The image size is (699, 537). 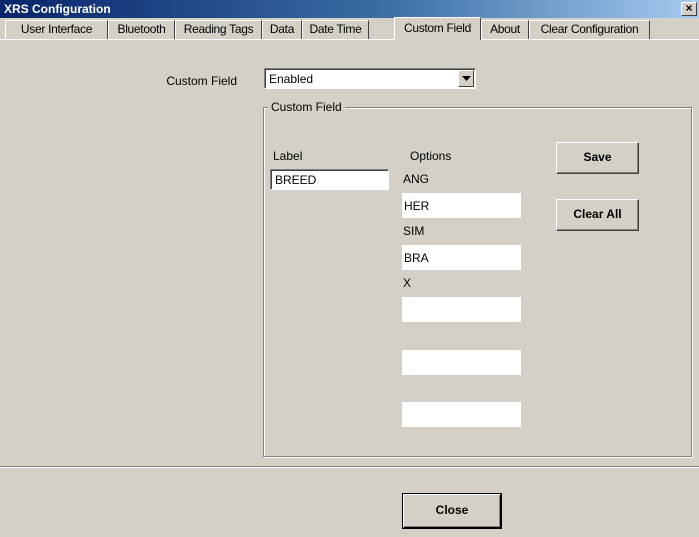 I want to click on dropdown-arrow-button, so click(x=466, y=78).